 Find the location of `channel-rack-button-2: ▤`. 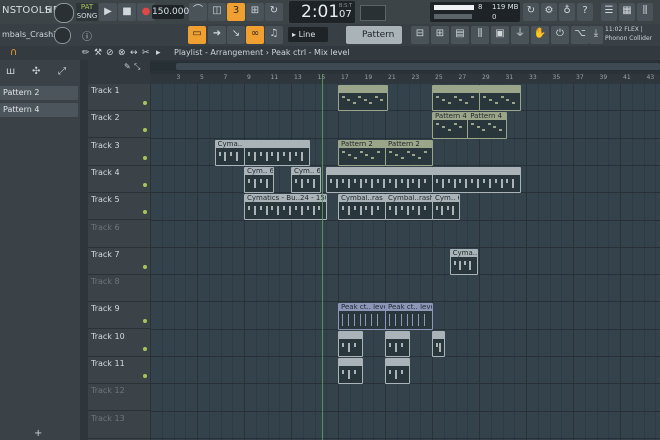

channel-rack-button-2: ▤ is located at coordinates (460, 35).